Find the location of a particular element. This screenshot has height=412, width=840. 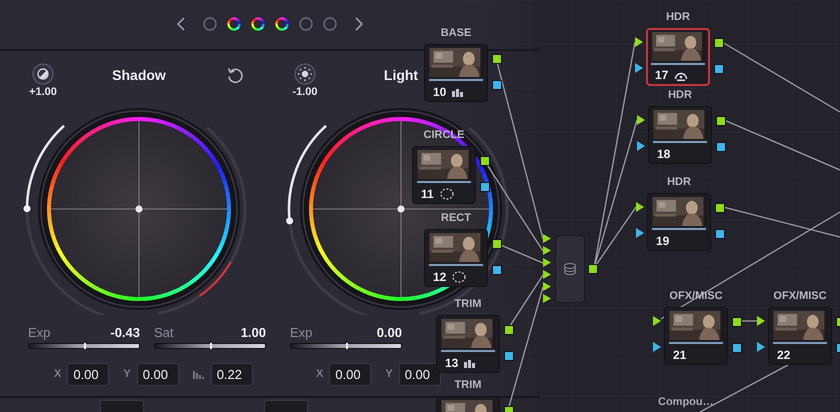

node-number: 18 is located at coordinates (663, 154).